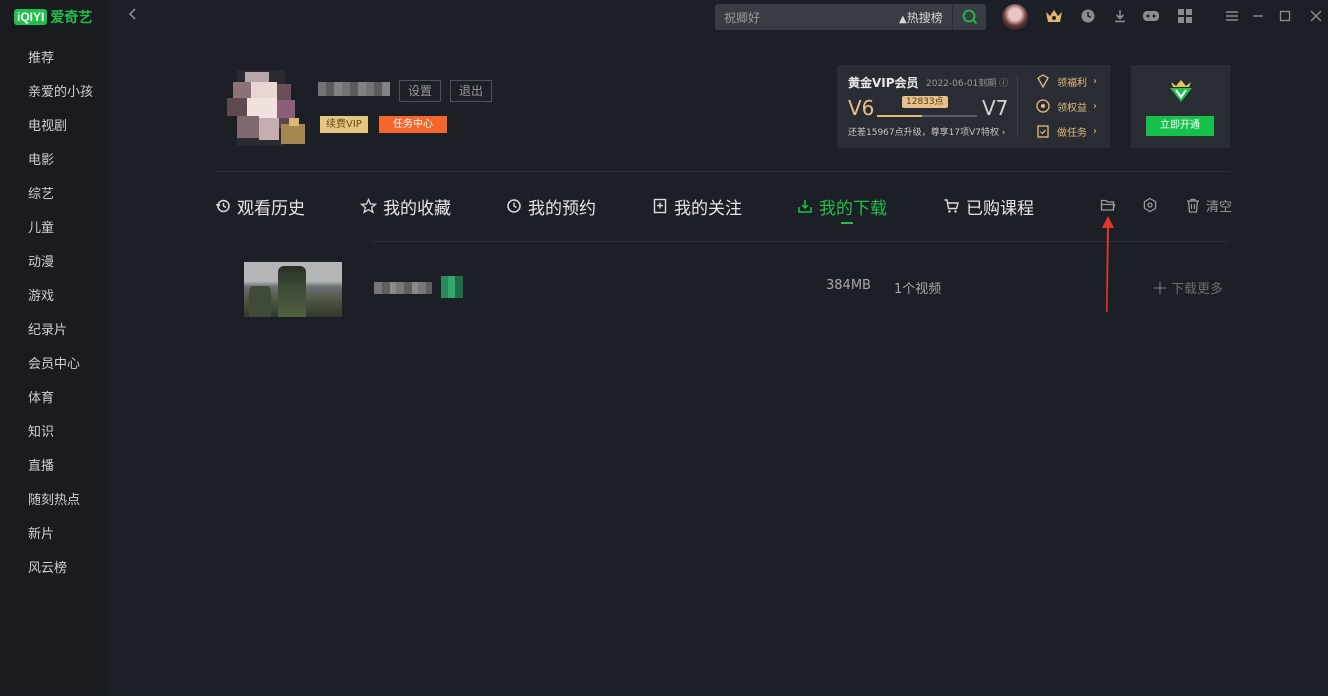 The width and height of the screenshot is (1328, 696). I want to click on clear-button: 清空, so click(1209, 205).